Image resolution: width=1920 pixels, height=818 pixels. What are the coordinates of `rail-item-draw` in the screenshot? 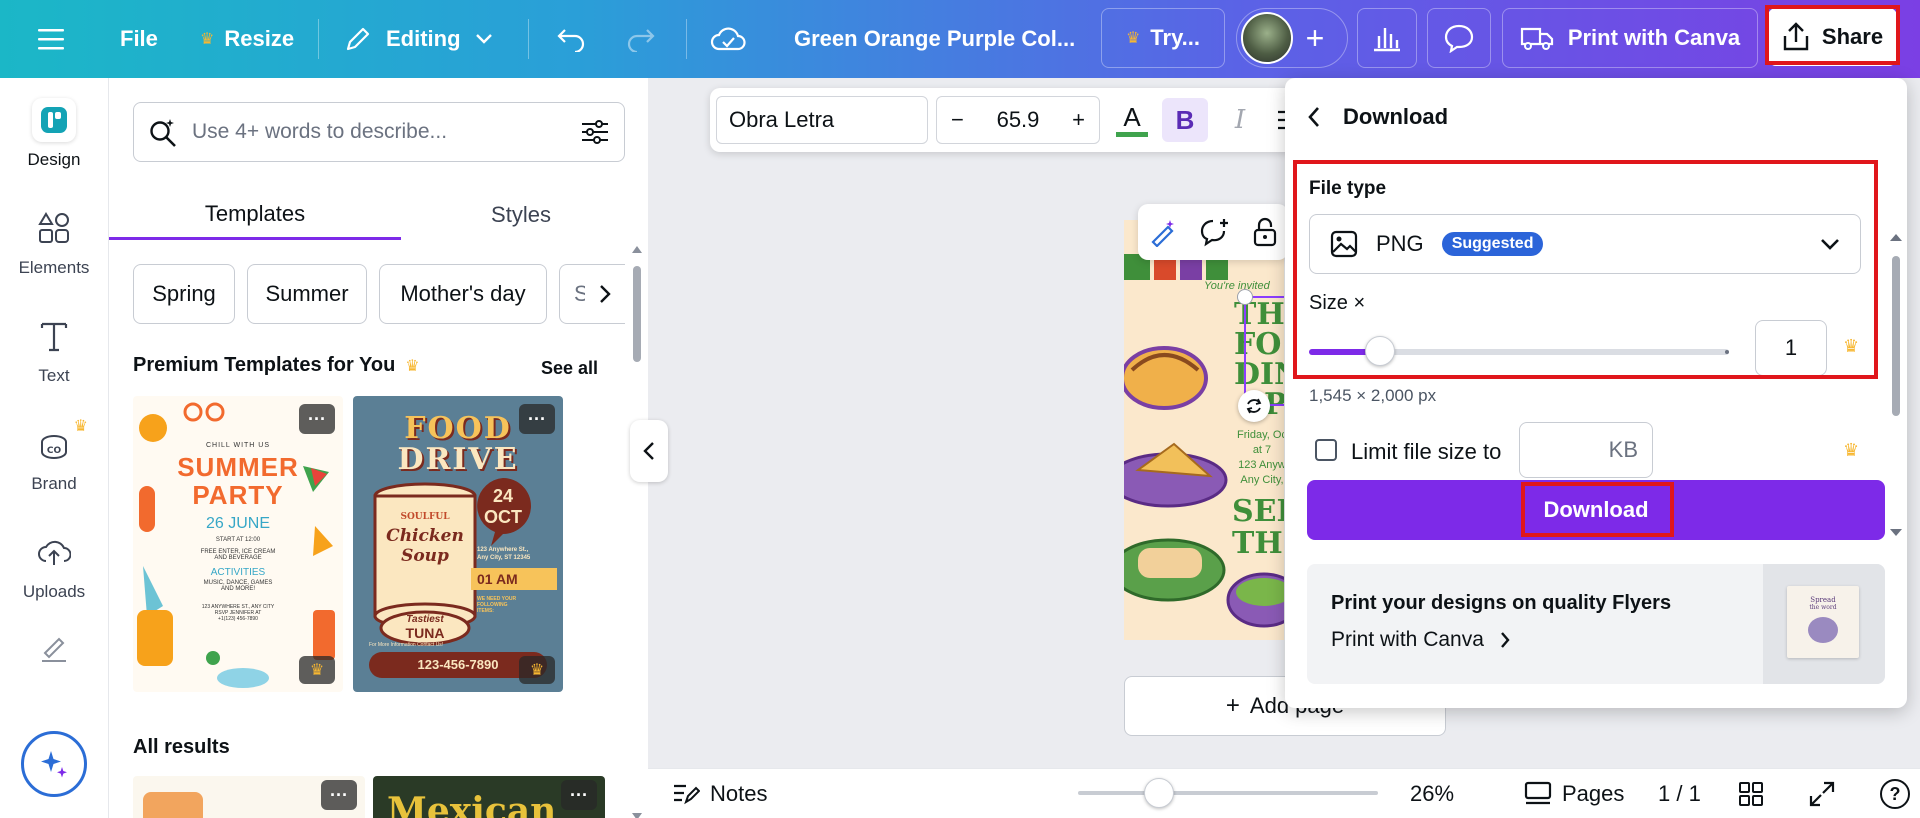 It's located at (54, 648).